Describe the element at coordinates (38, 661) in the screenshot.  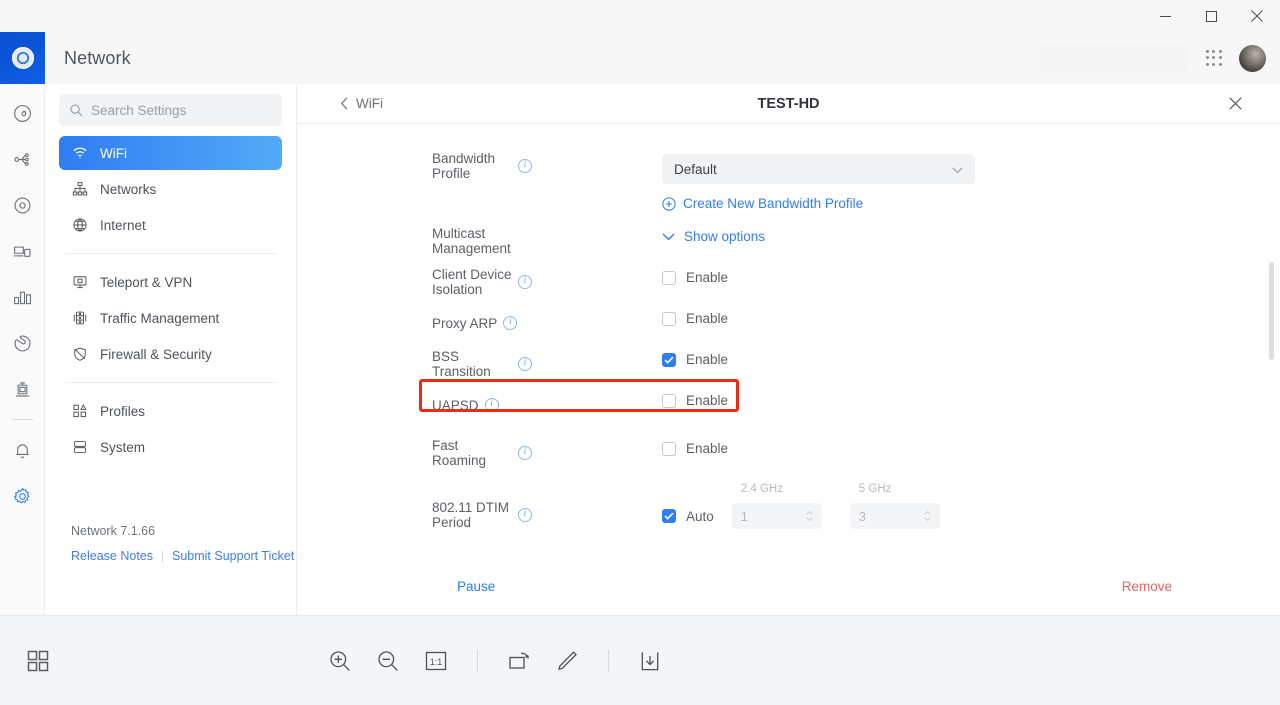
I see `grid-view-icon` at that location.